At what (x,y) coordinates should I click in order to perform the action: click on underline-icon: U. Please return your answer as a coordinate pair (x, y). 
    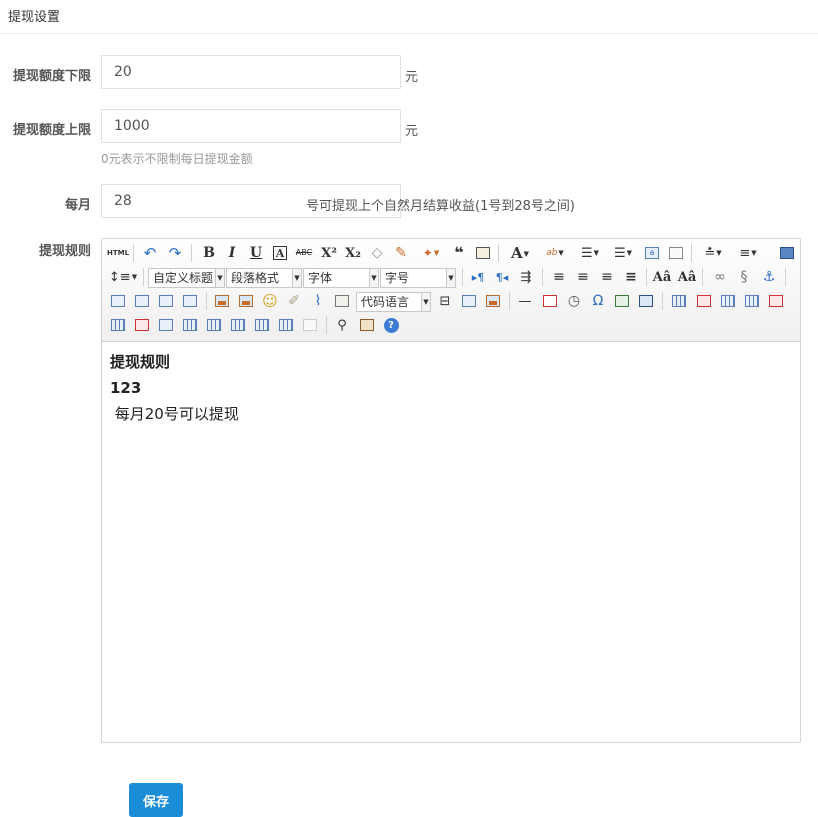
    Looking at the image, I should click on (256, 253).